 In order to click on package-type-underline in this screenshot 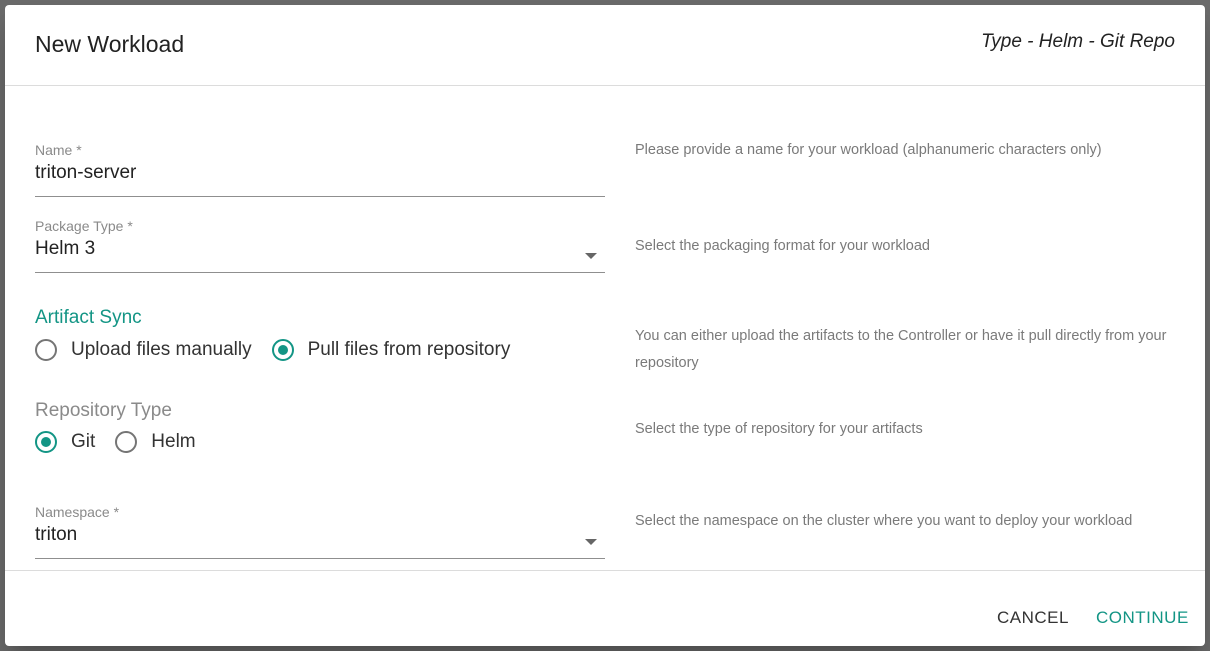, I will do `click(320, 272)`.